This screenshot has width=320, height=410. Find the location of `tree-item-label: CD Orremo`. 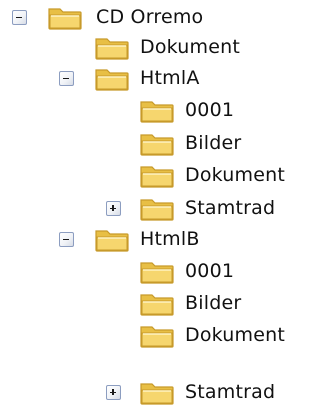

tree-item-label: CD Orremo is located at coordinates (150, 17).